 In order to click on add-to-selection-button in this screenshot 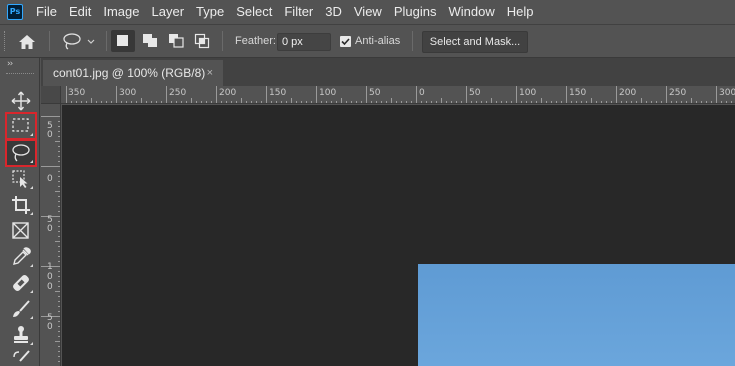, I will do `click(150, 41)`.